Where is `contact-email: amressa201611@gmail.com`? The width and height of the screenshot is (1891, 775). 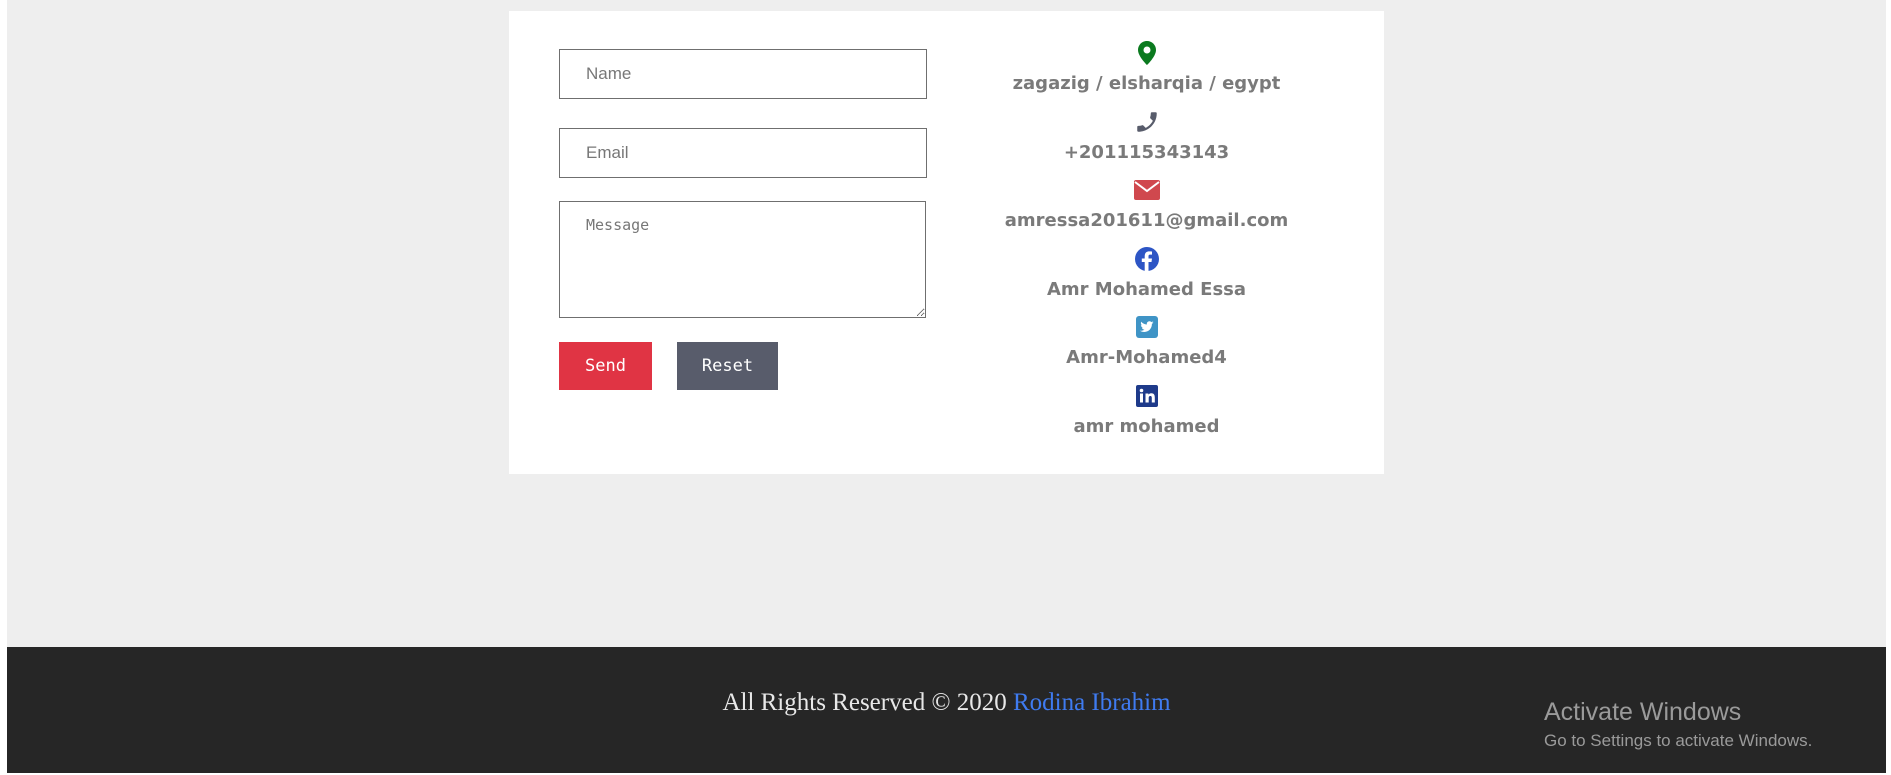 contact-email: amressa201611@gmail.com is located at coordinates (1146, 210).